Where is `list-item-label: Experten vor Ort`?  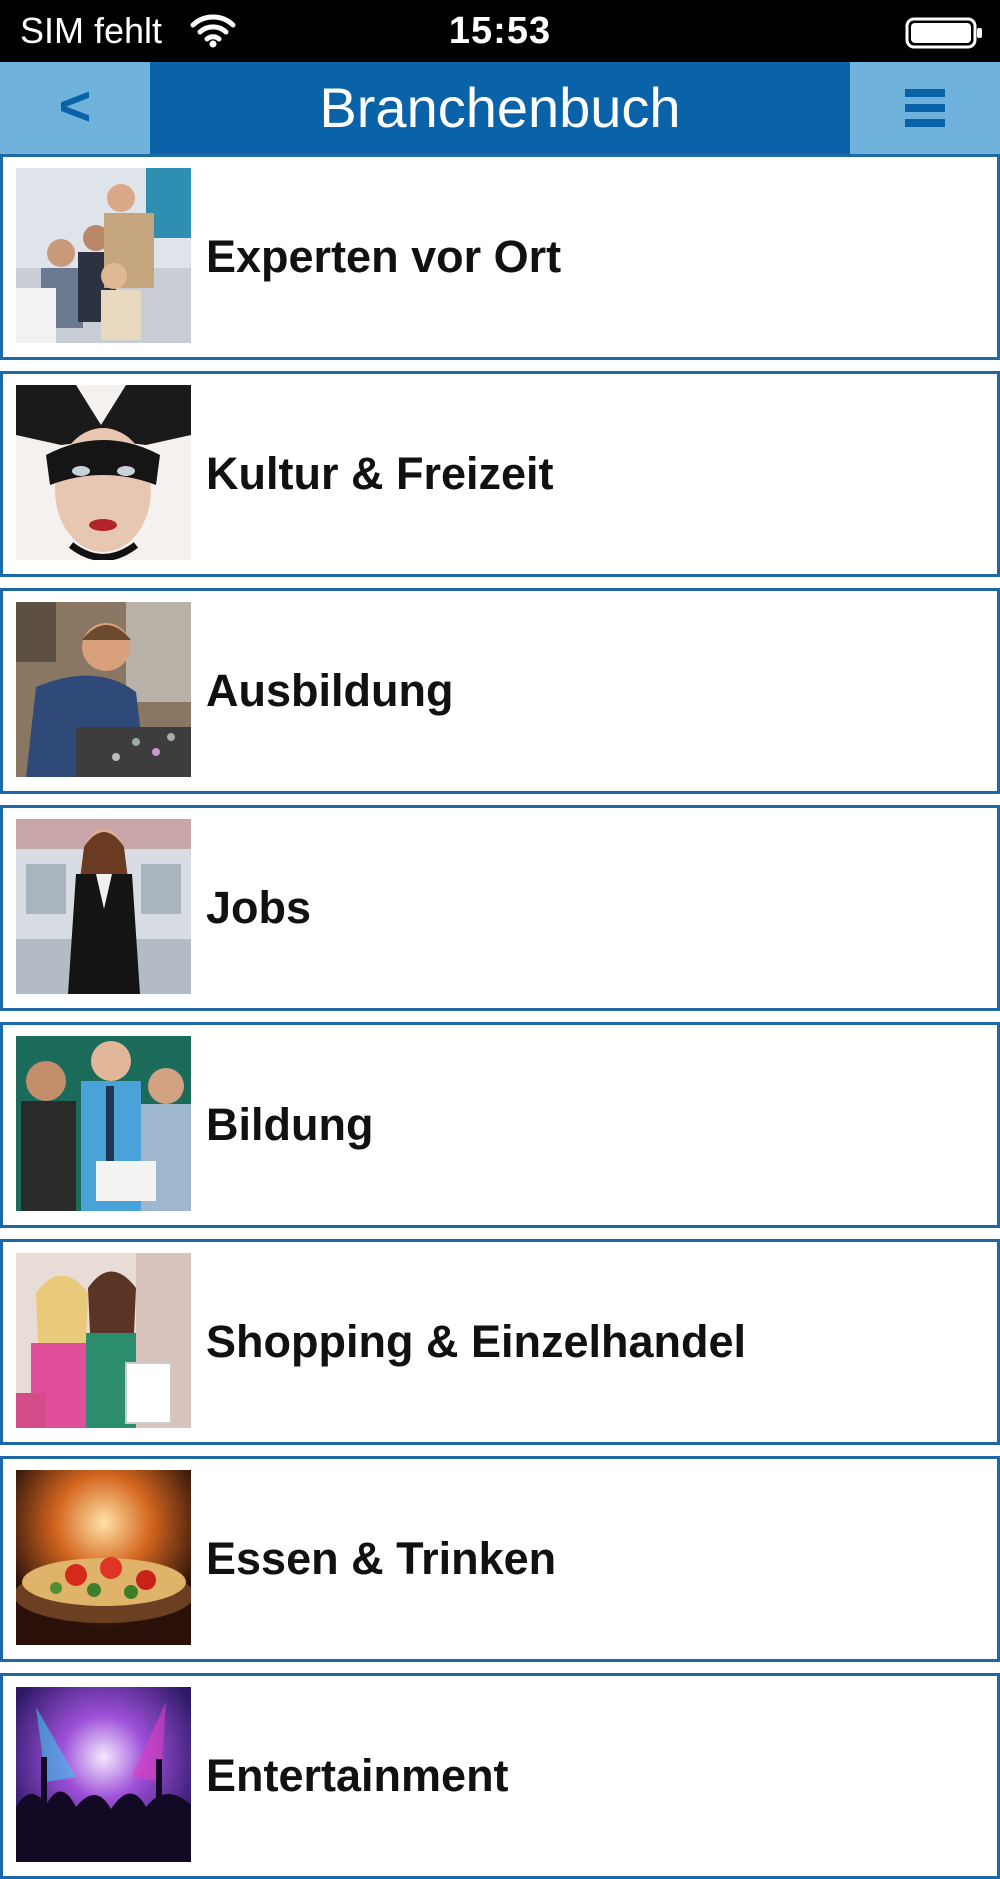
list-item-label: Experten vor Ort is located at coordinates (384, 256).